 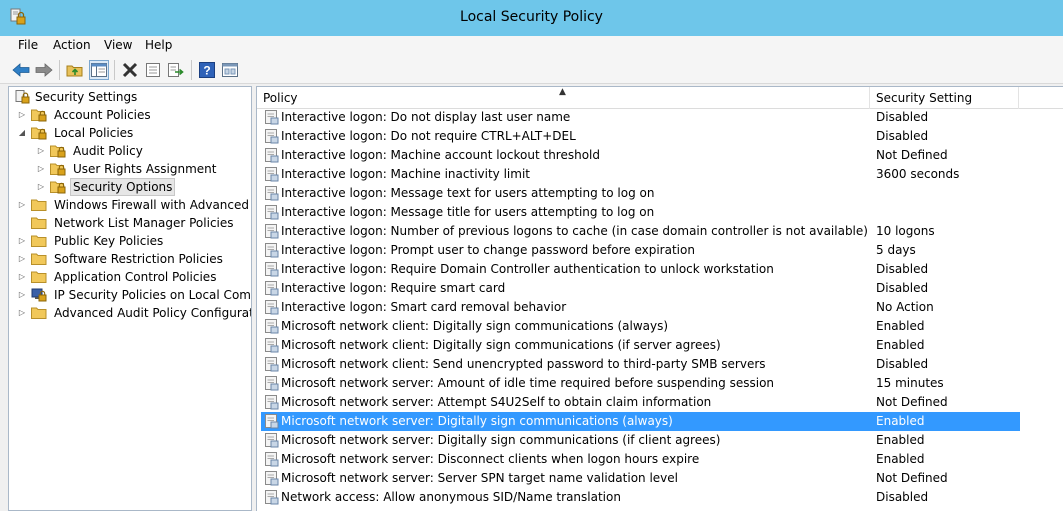 I want to click on forward-icon, so click(x=44, y=70).